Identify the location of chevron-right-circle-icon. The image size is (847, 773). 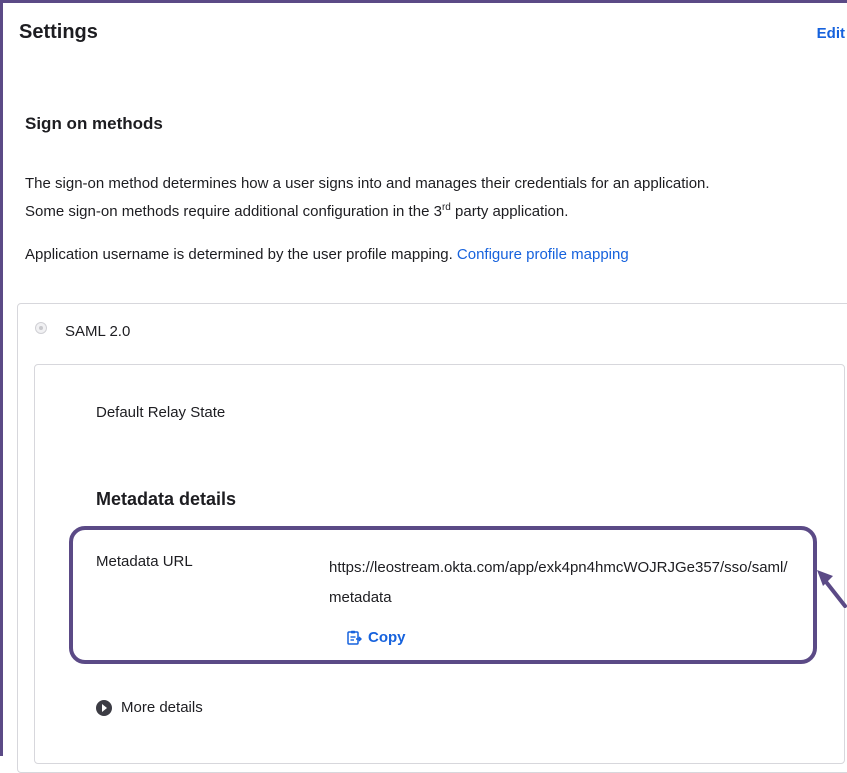
(104, 707).